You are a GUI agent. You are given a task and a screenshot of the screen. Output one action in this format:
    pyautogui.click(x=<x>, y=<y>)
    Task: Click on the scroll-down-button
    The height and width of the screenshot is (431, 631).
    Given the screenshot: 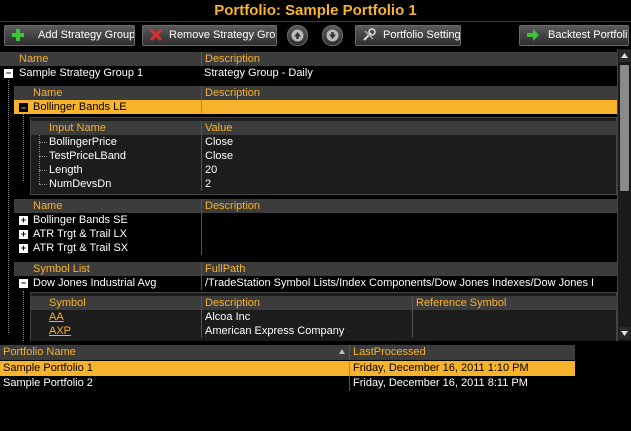 What is the action you would take?
    pyautogui.click(x=624, y=333)
    